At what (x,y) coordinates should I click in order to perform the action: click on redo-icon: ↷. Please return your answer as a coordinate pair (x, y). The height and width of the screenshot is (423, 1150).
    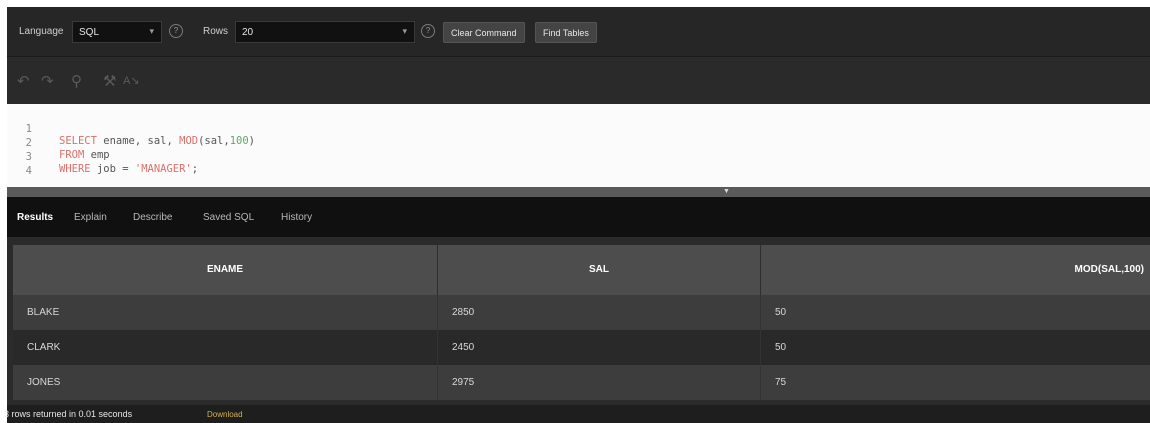
    Looking at the image, I should click on (47, 81).